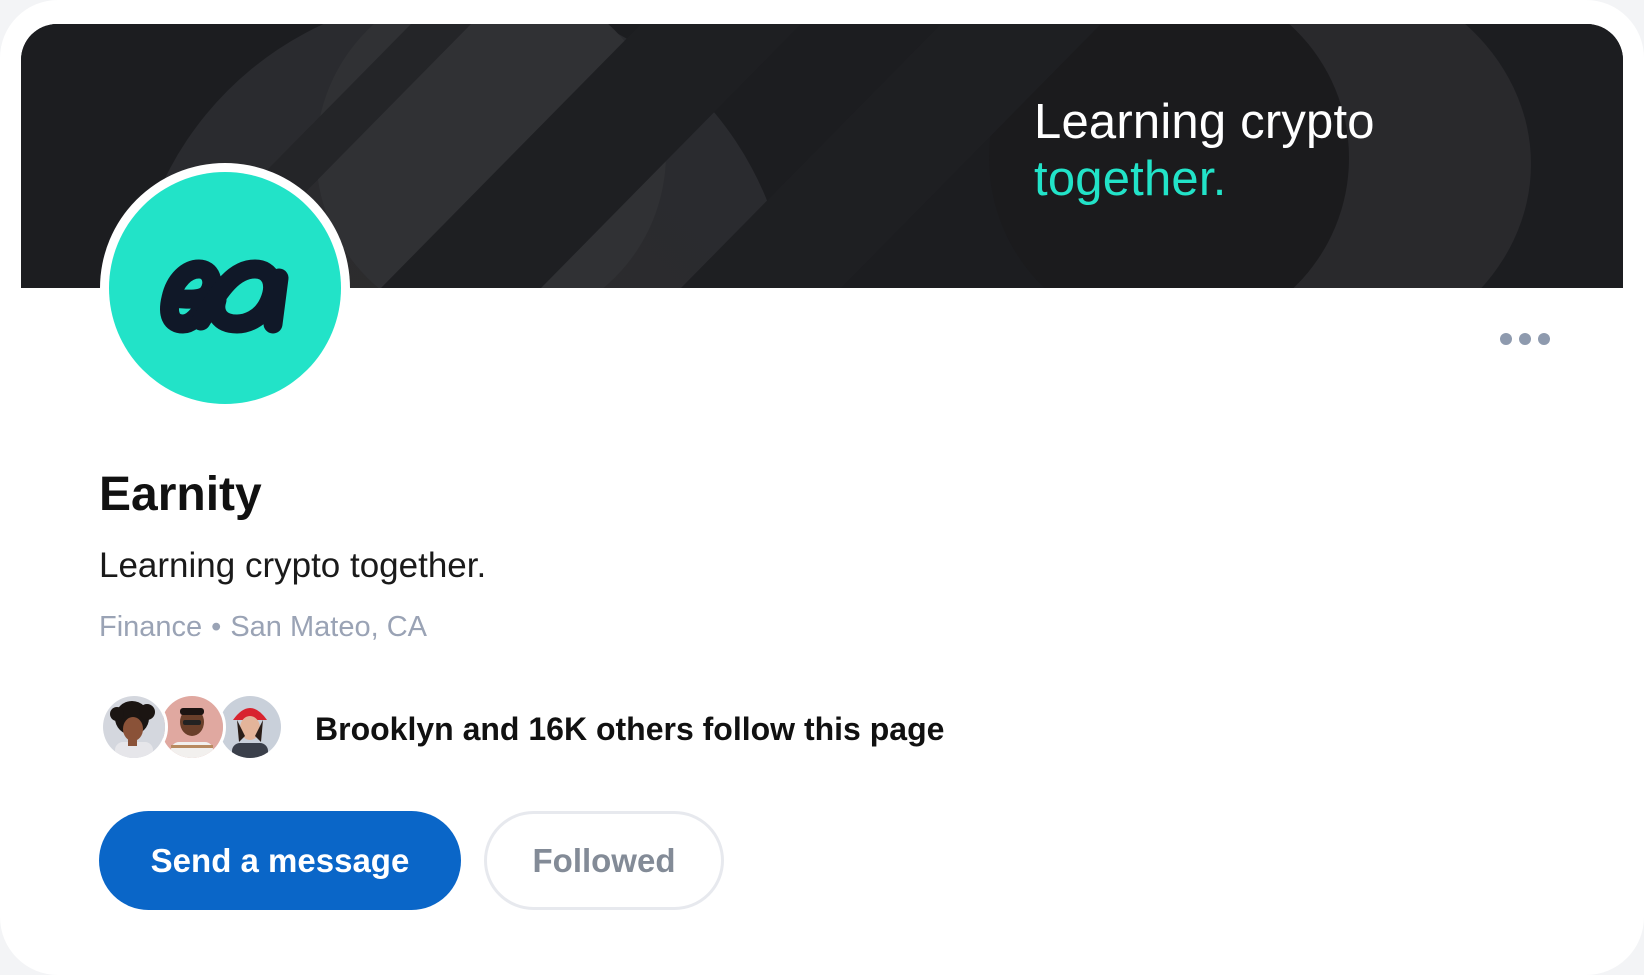  I want to click on company-logo, so click(225, 288).